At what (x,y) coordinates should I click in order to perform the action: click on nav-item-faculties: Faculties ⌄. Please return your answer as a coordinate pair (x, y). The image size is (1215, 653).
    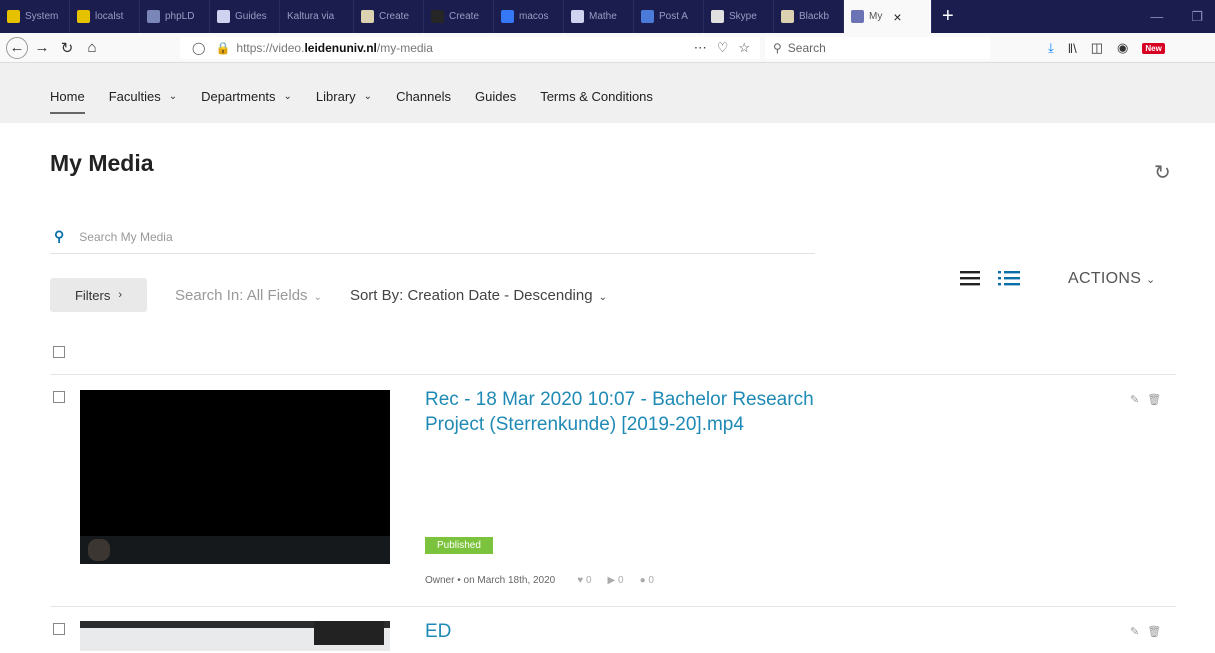
    Looking at the image, I should click on (143, 96).